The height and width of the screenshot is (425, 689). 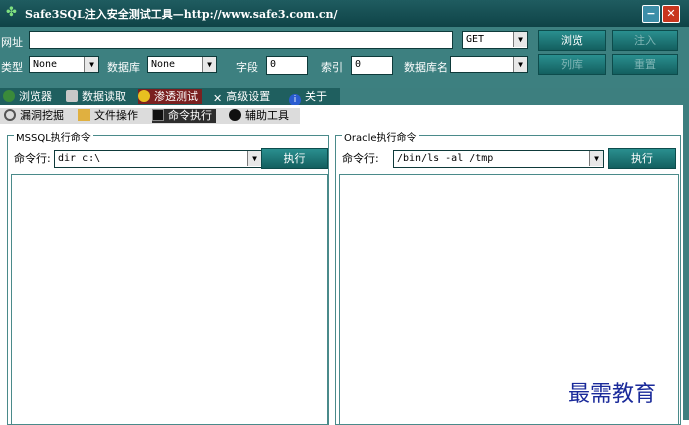 What do you see at coordinates (380, 136) in the screenshot?
I see `oracle-group-title: Oracle执行命令` at bounding box center [380, 136].